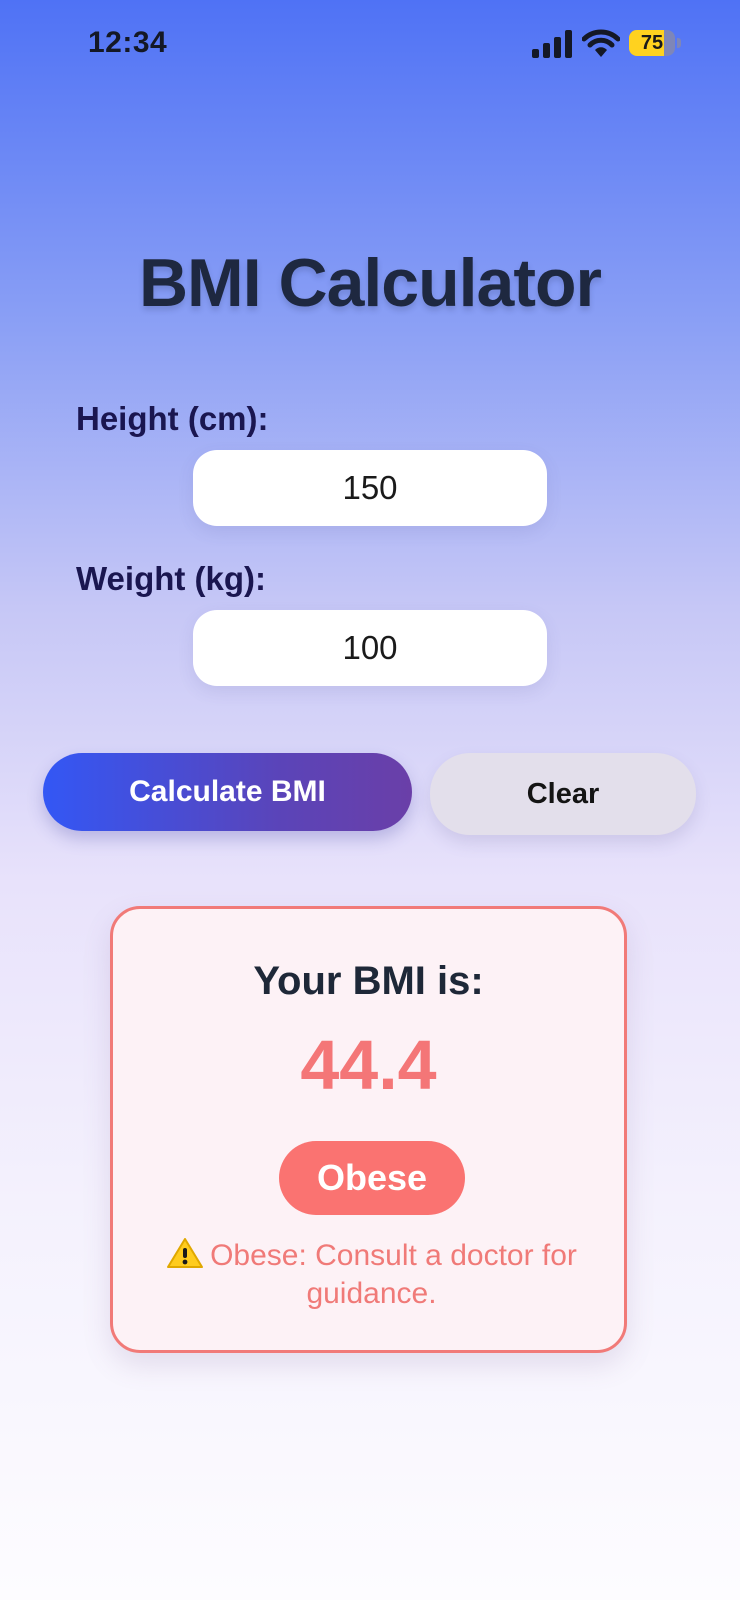 Image resolution: width=740 pixels, height=1600 pixels. What do you see at coordinates (227, 792) in the screenshot?
I see `calculate-bmi-button: Calculate BMI` at bounding box center [227, 792].